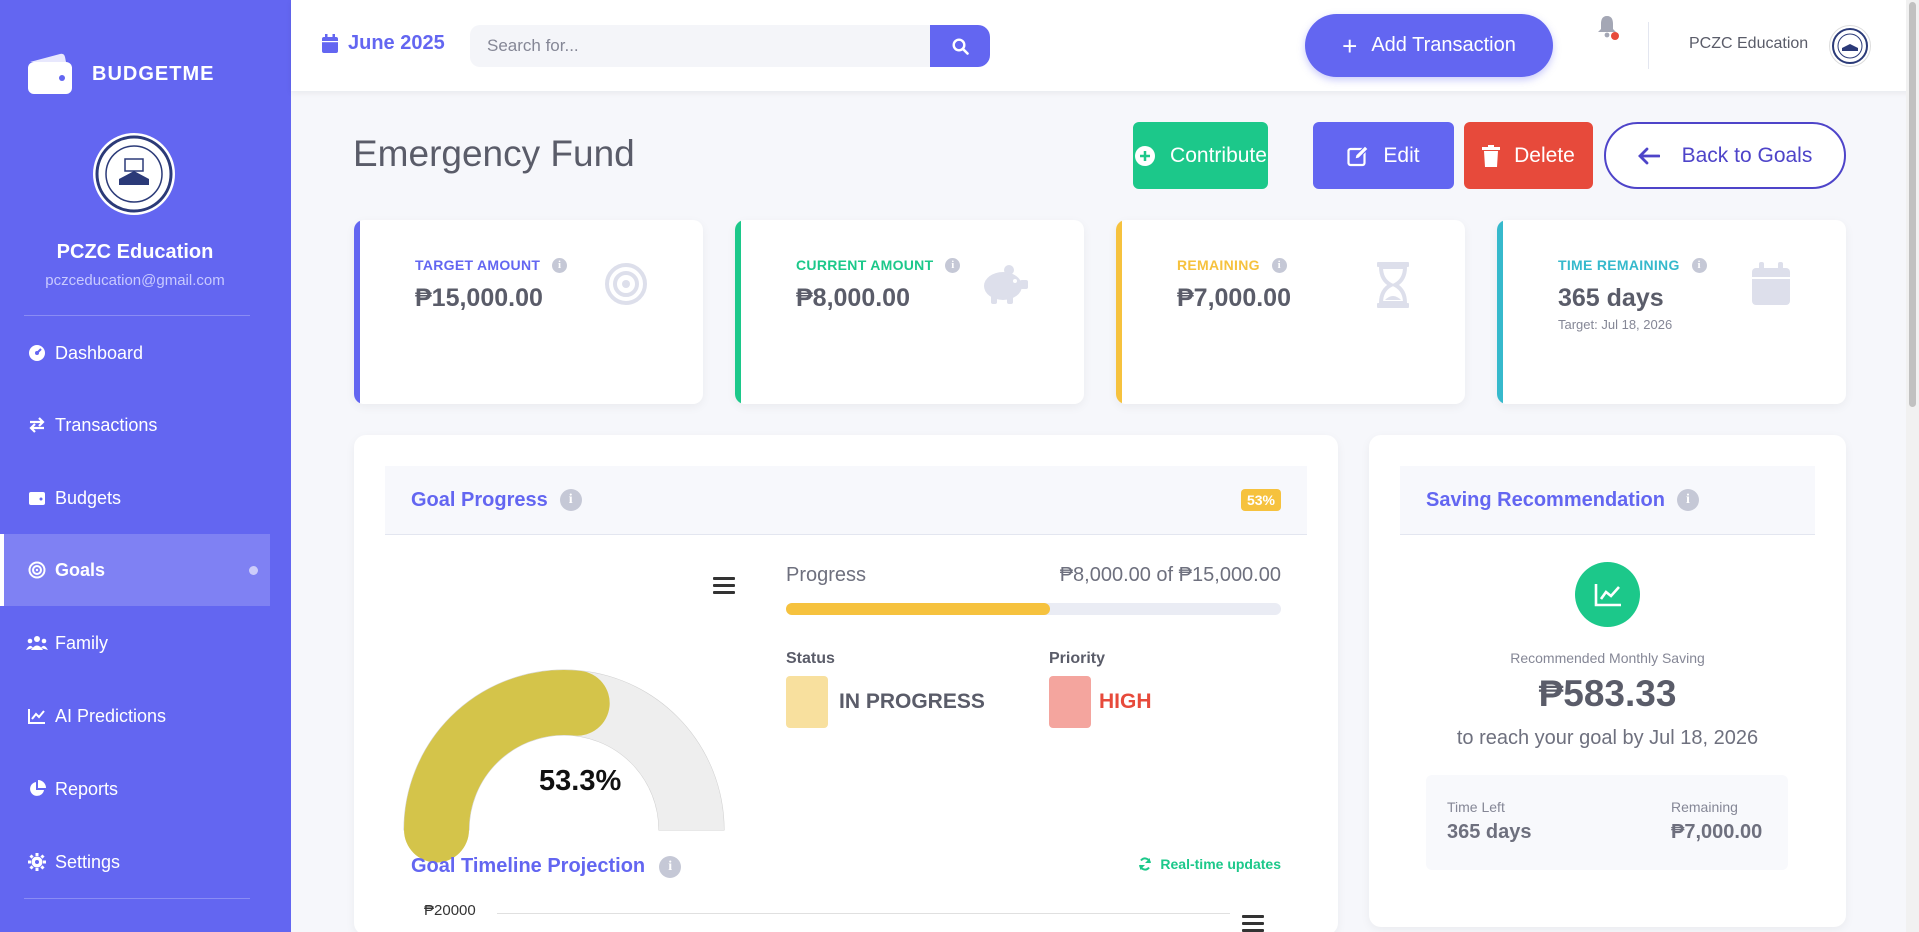 This screenshot has width=1919, height=932. Describe the element at coordinates (1209, 864) in the screenshot. I see `realtime-indicator: Real-time updates` at that location.